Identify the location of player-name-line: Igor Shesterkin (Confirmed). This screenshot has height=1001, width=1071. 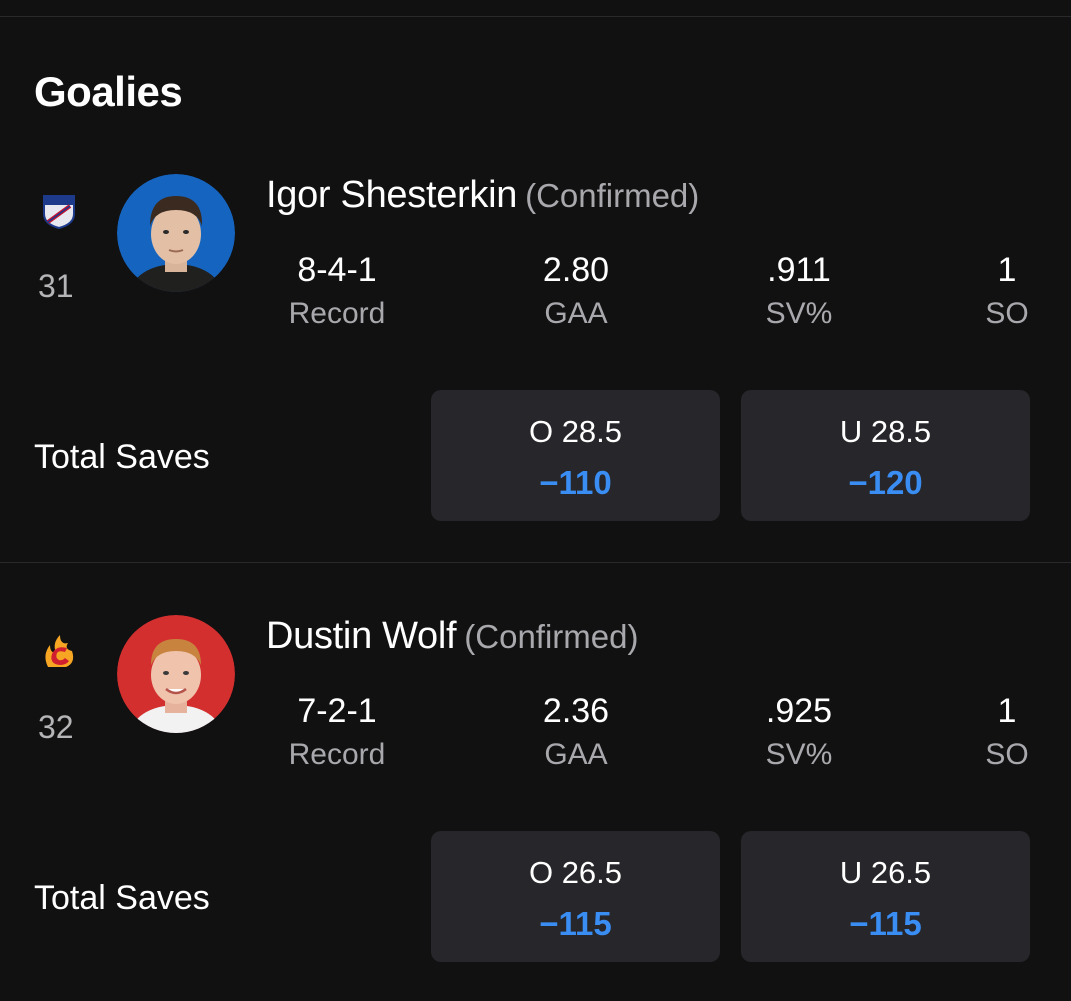
(482, 195).